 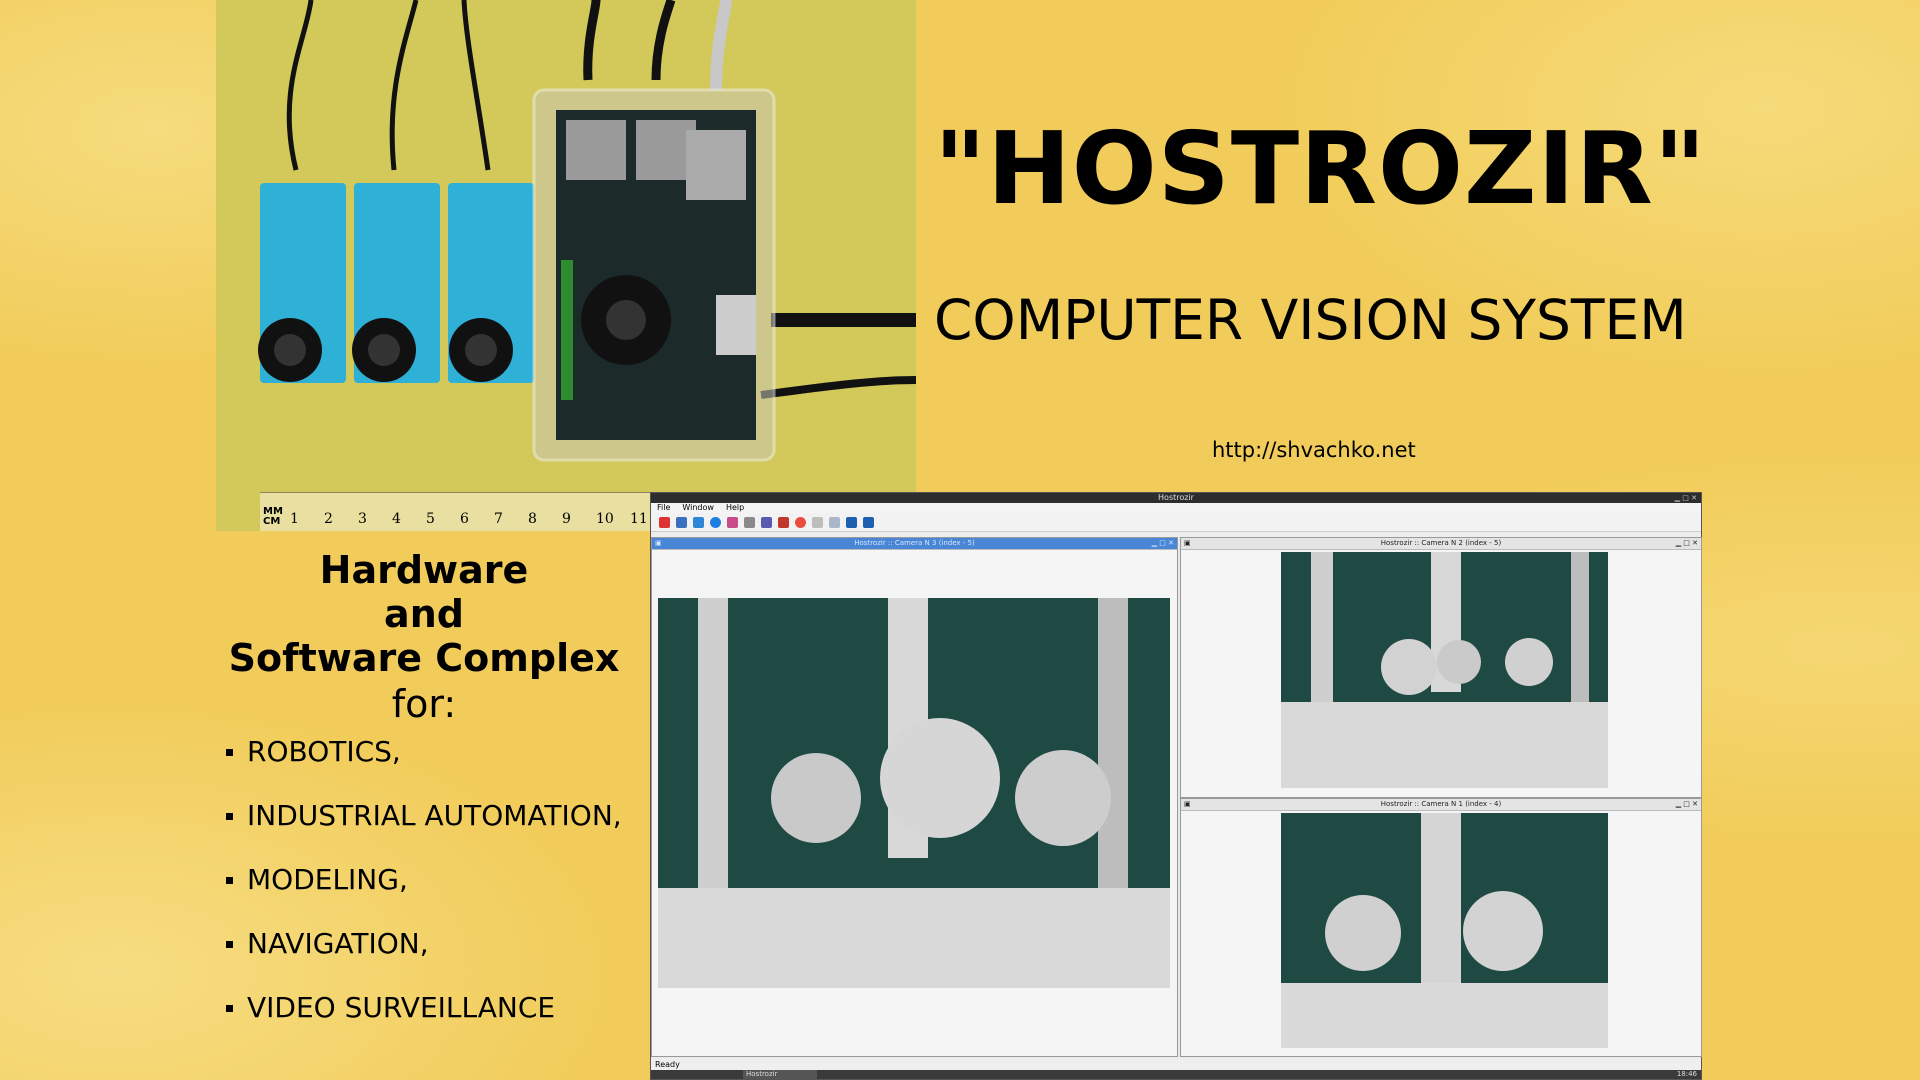 I want to click on clock: 18:46, so click(x=1686, y=1074).